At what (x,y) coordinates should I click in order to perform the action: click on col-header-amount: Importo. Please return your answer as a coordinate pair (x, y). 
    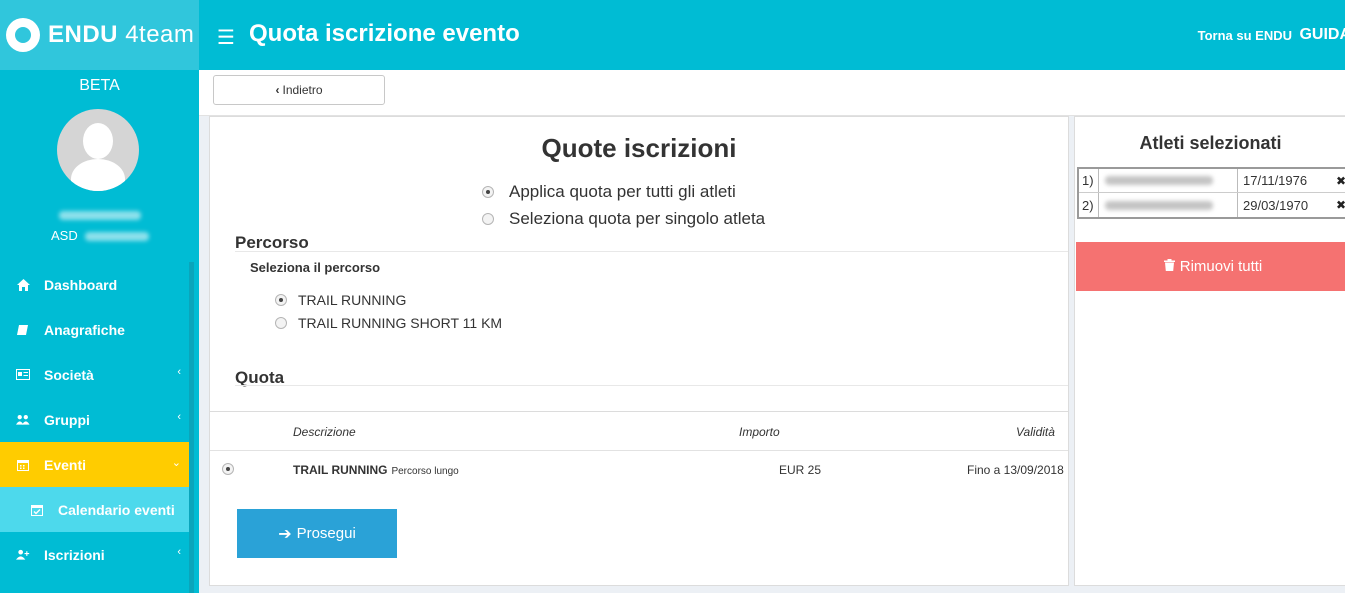
    Looking at the image, I should click on (759, 432).